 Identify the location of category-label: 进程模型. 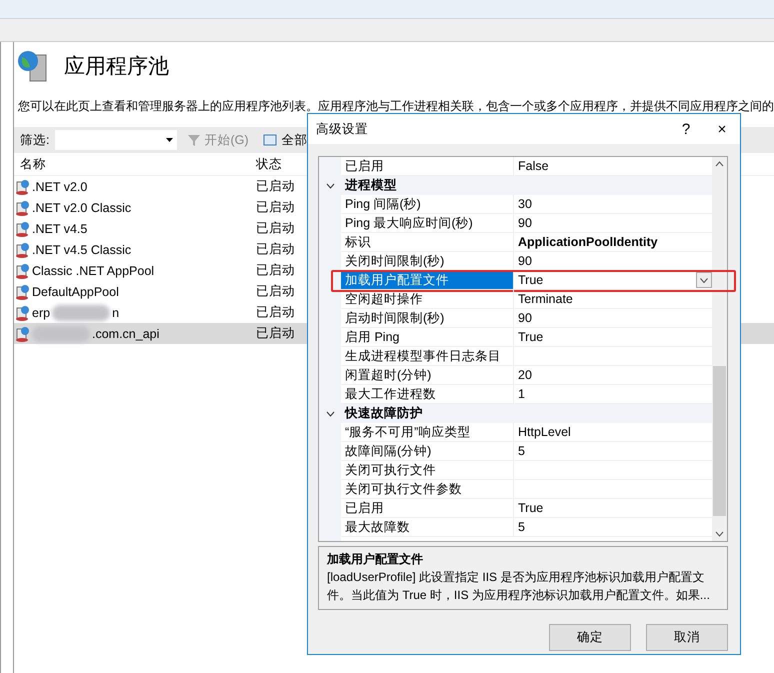
(526, 185).